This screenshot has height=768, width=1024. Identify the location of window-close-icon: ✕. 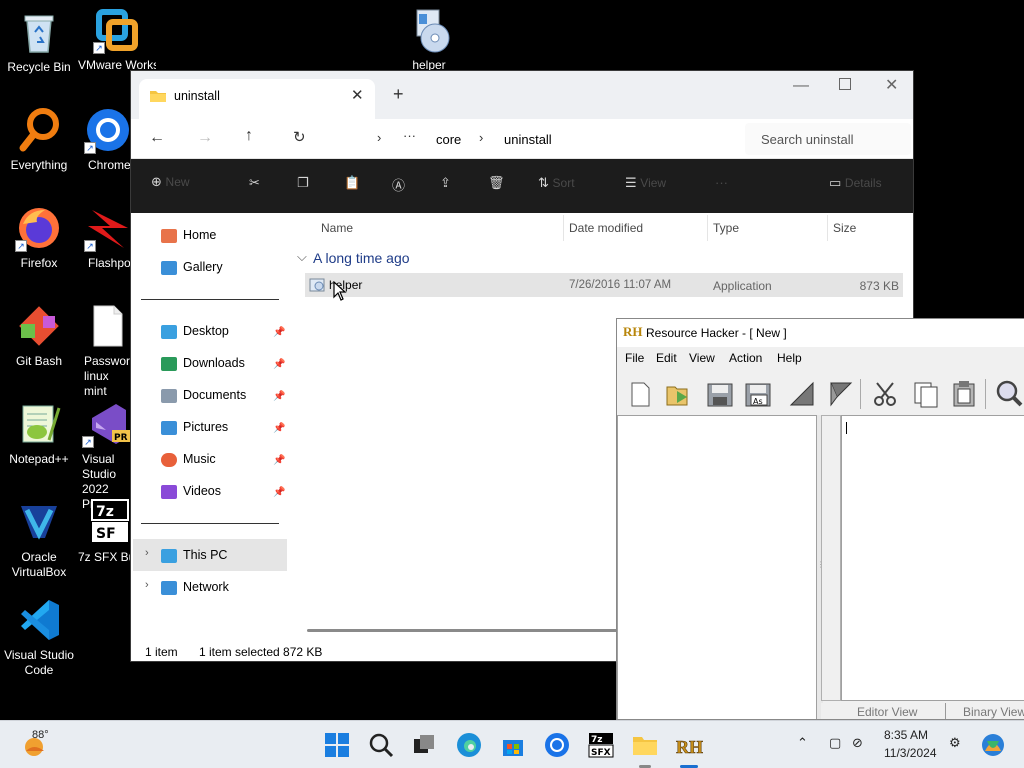
(891, 85).